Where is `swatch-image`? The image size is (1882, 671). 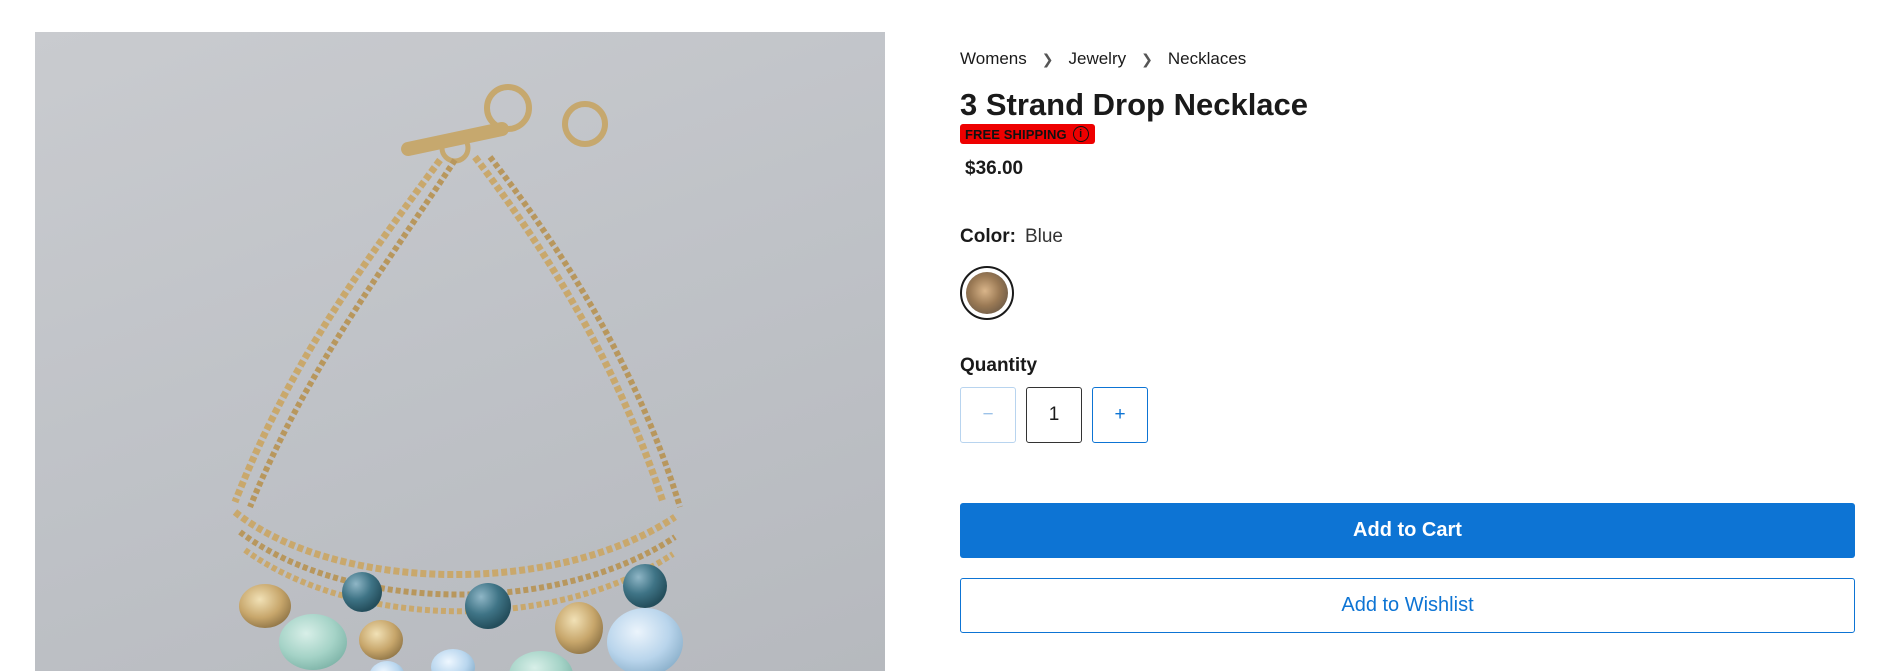 swatch-image is located at coordinates (987, 293).